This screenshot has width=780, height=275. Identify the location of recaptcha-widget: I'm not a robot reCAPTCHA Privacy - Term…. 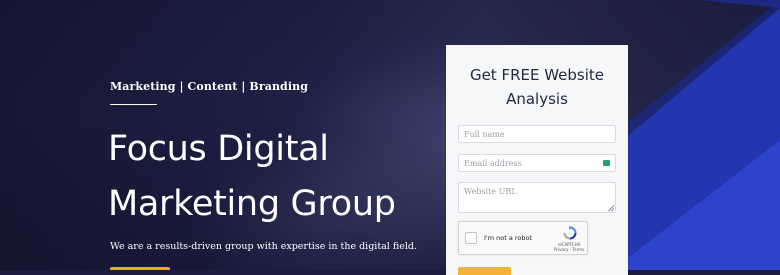
(523, 238).